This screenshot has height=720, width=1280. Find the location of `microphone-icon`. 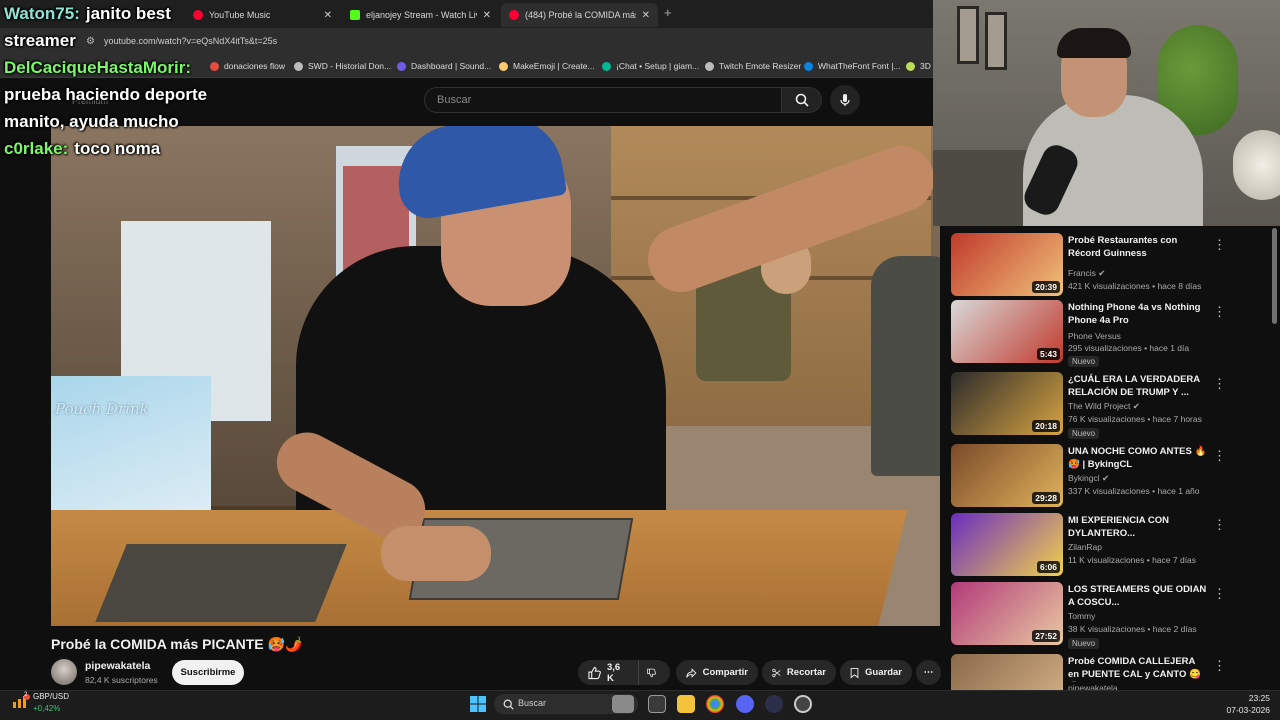

microphone-icon is located at coordinates (845, 100).